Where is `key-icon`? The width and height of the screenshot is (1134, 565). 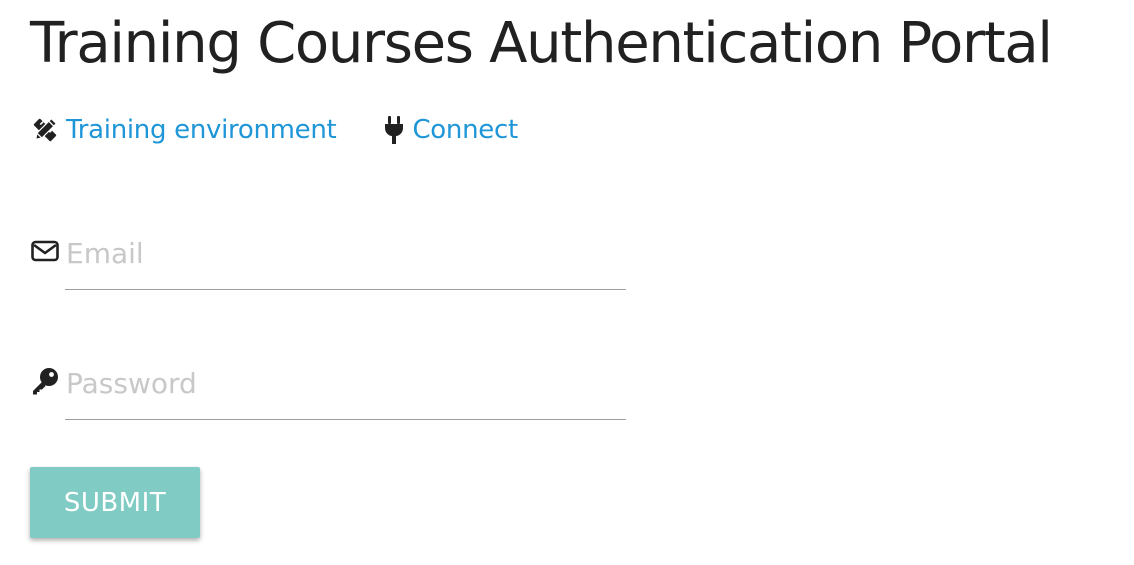 key-icon is located at coordinates (45, 381).